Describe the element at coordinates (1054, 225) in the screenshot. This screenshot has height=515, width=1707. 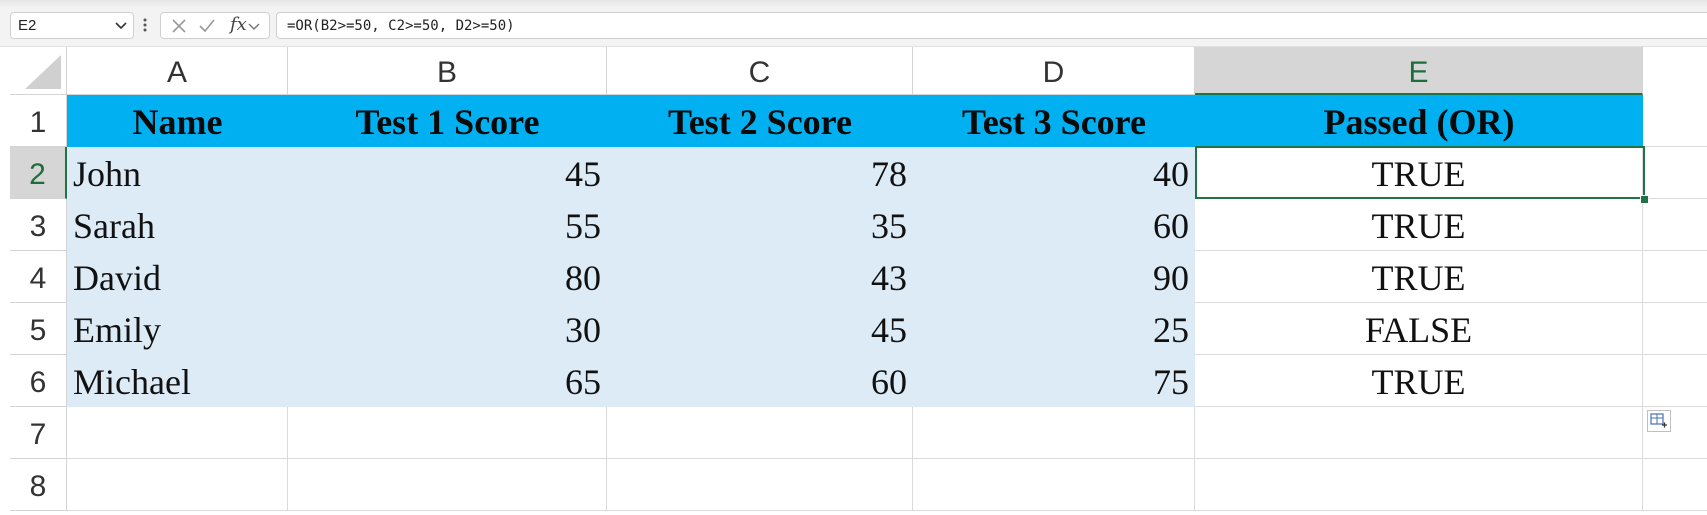
I see `cell-d3: 60` at that location.